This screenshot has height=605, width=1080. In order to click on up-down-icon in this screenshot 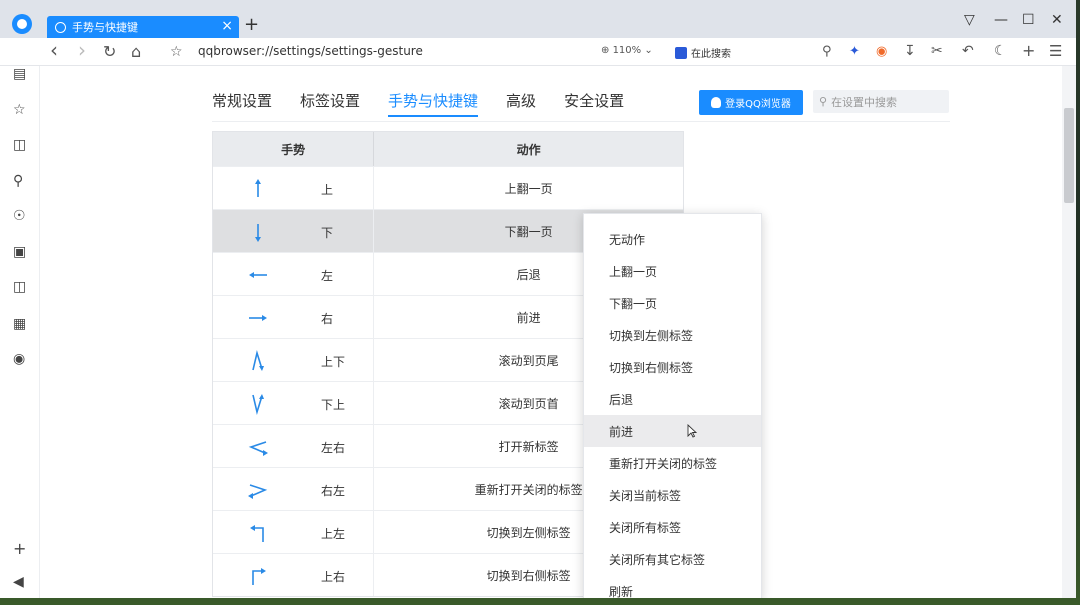, I will do `click(258, 360)`.